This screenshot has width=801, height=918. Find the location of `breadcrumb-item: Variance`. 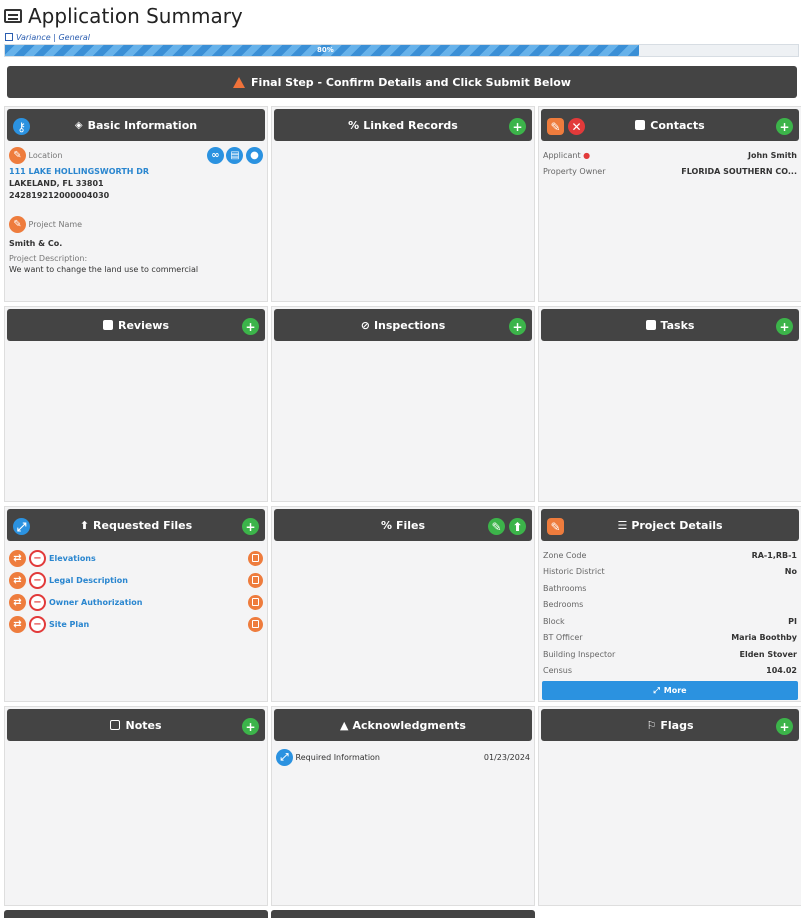

breadcrumb-item: Variance is located at coordinates (33, 37).